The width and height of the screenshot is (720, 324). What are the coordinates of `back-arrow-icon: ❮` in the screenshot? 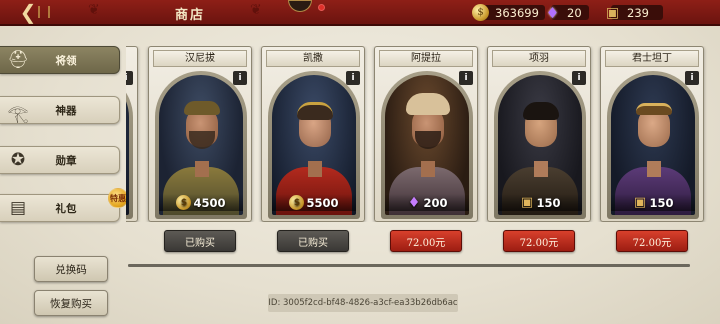 It's located at (28, 12).